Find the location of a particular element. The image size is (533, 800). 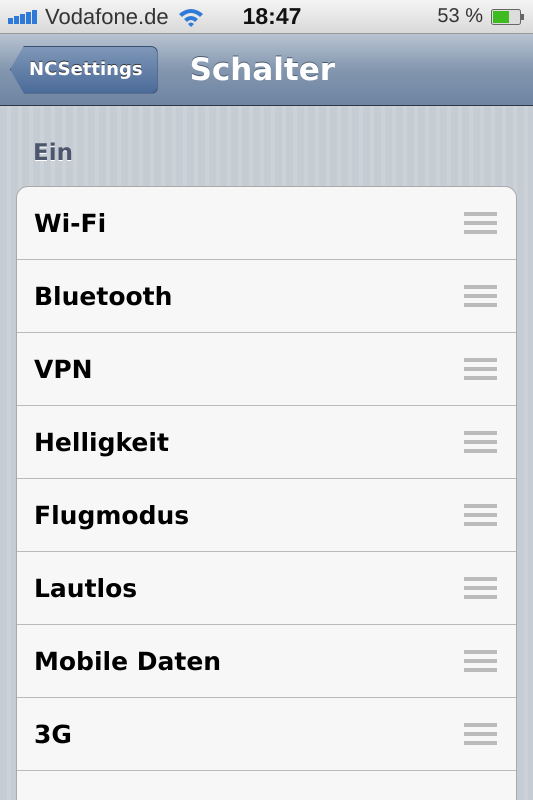

list-row: Lautlos is located at coordinates (266, 588).